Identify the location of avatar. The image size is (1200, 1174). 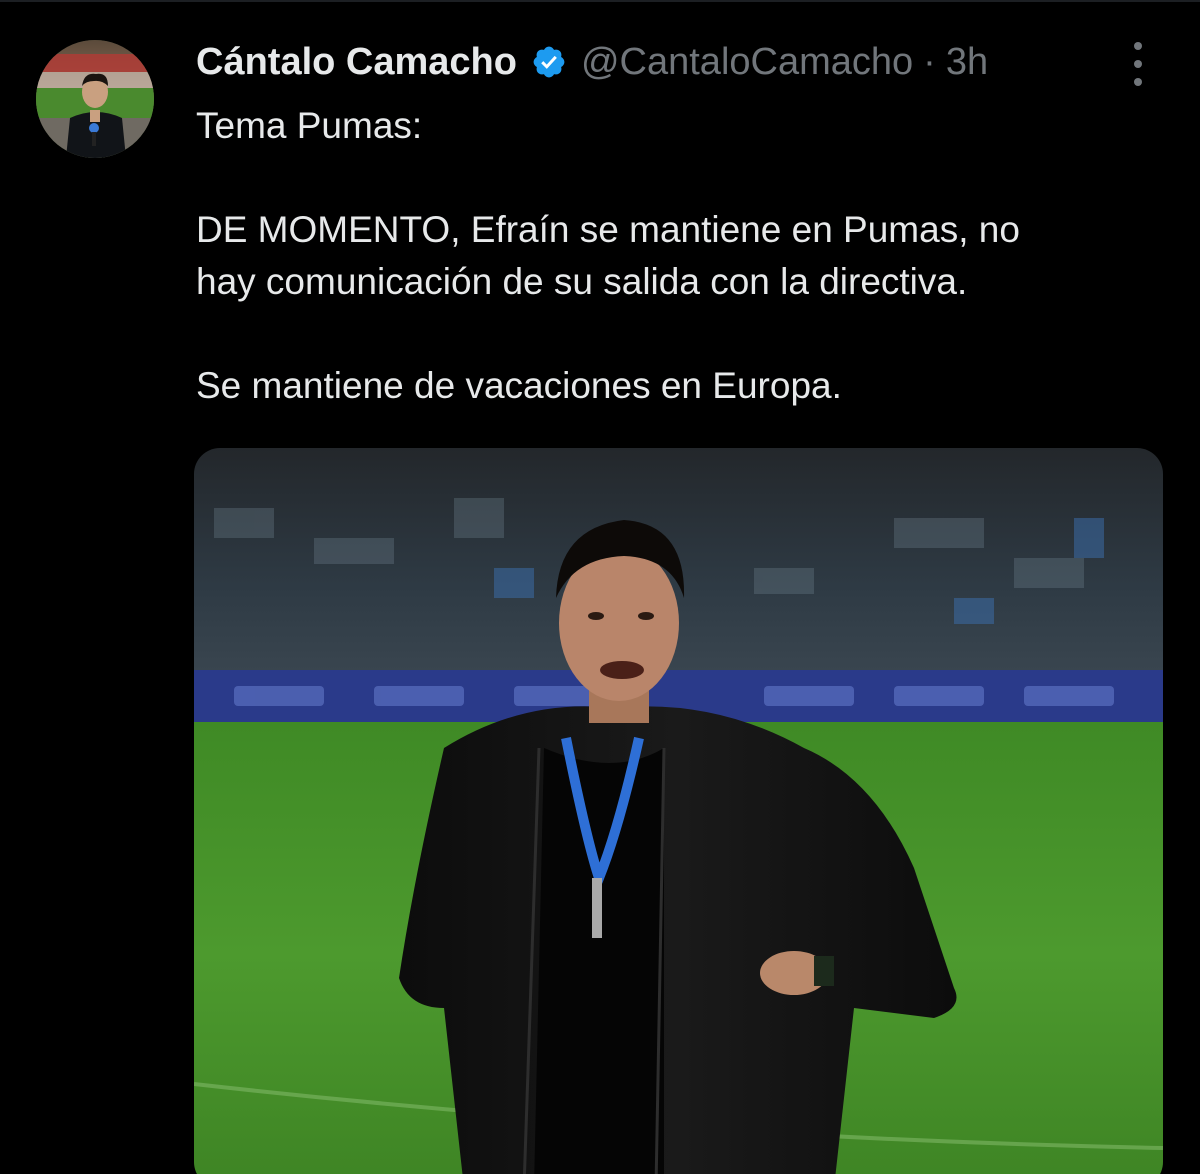
(95, 99).